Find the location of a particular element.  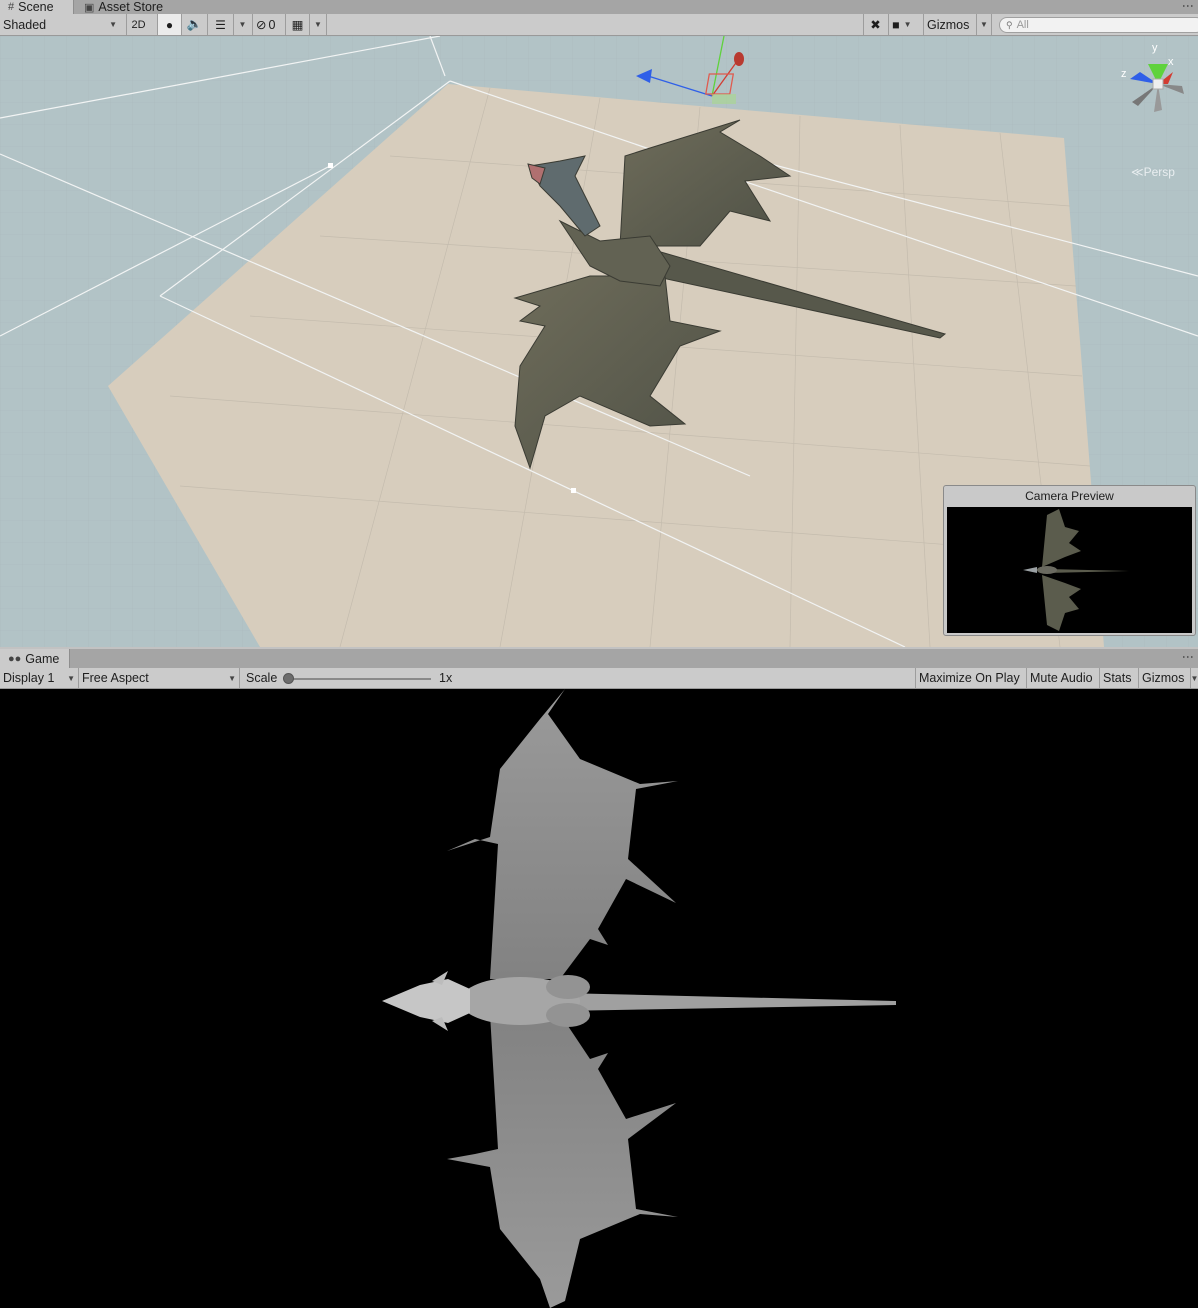

game-tab-strip: ●● Game ⋮ is located at coordinates (599, 659).